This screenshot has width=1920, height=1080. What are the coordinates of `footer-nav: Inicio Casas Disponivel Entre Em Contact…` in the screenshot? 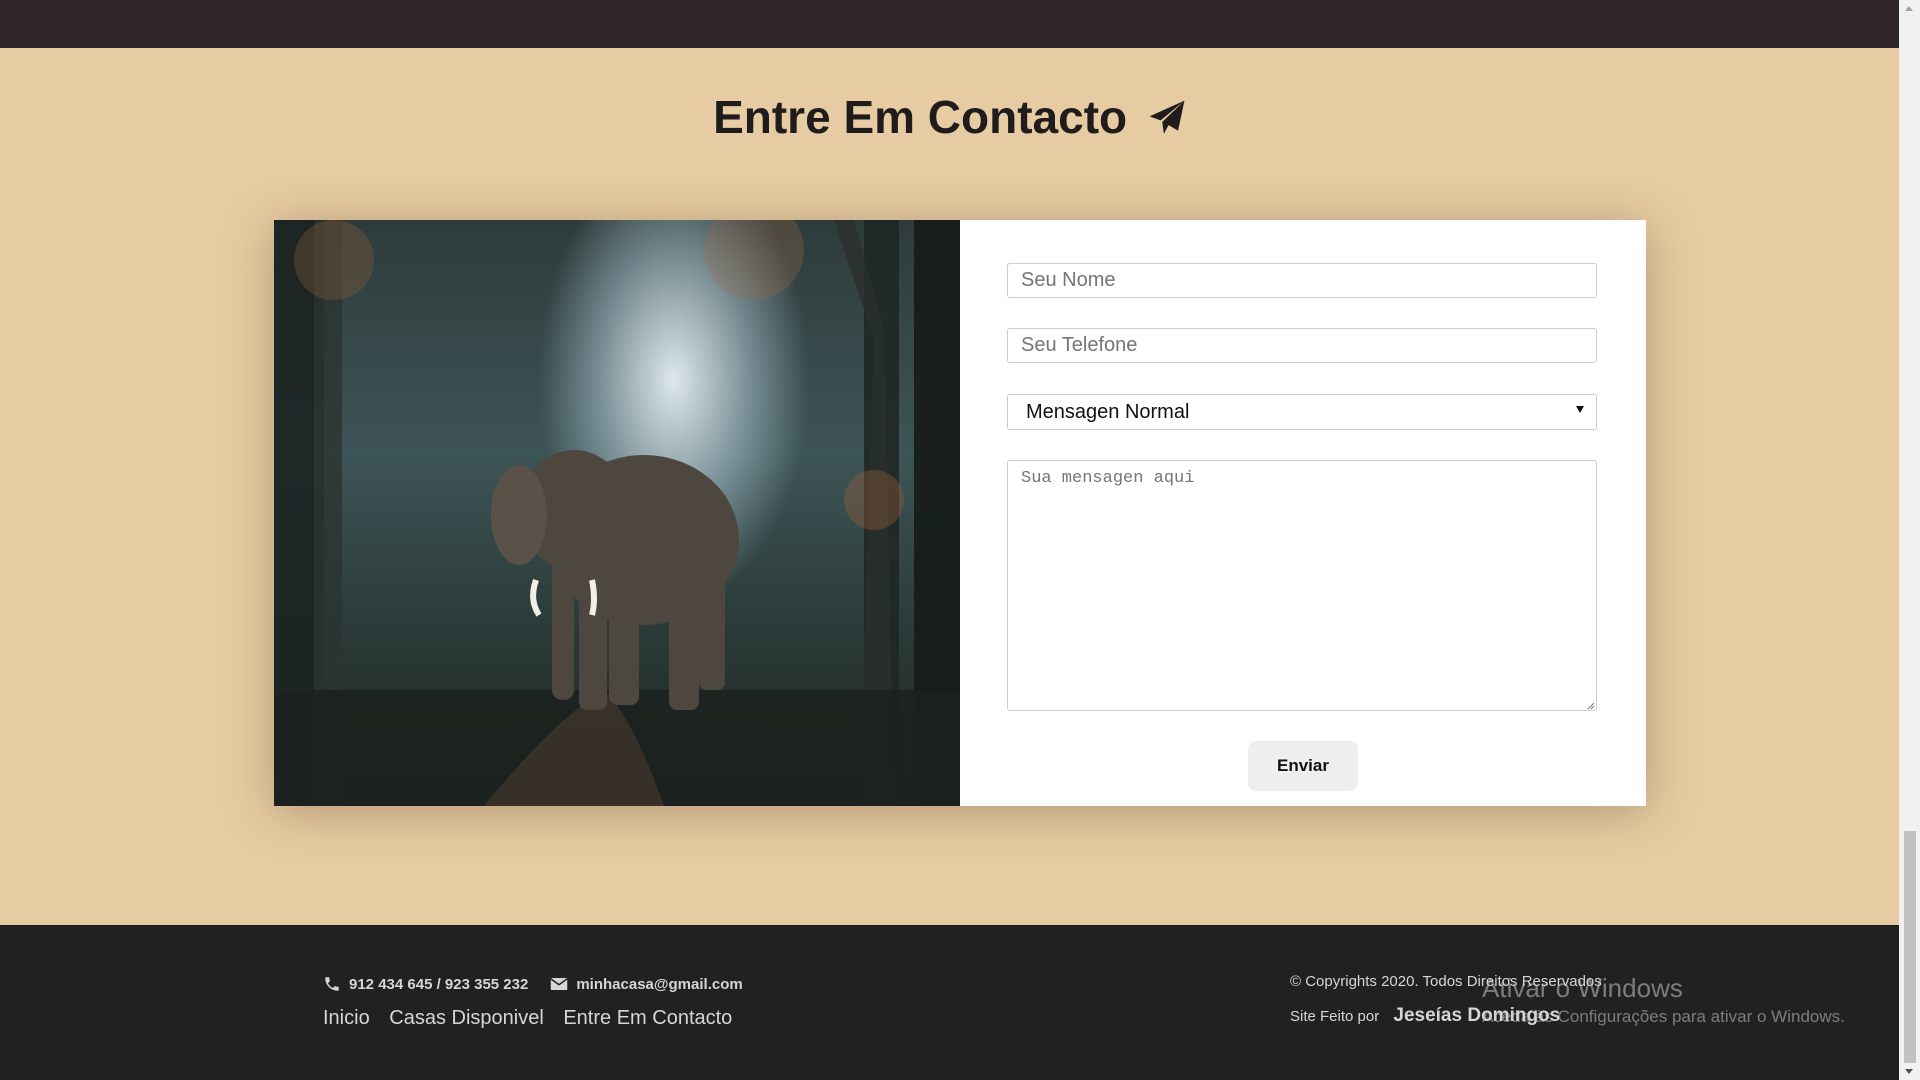 It's located at (534, 1018).